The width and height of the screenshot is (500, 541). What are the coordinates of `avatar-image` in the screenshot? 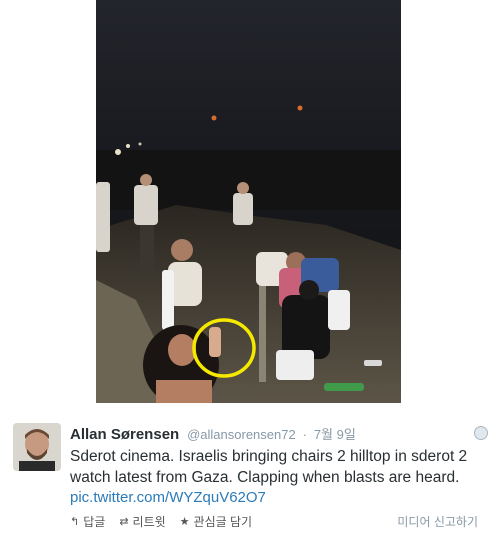 It's located at (37, 447).